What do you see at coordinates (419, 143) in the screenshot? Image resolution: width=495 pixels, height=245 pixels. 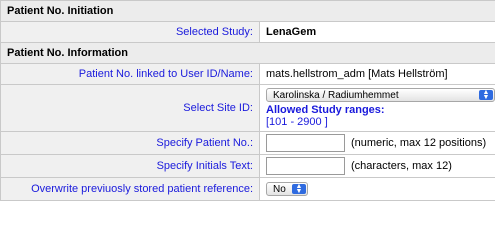 I see `patient-no-hint: (numeric, max 12 positions)` at bounding box center [419, 143].